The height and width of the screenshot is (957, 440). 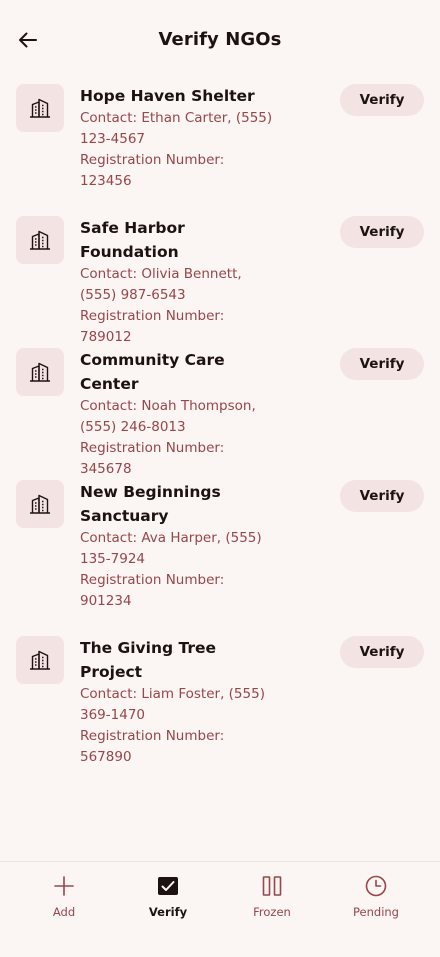 I want to click on ngo-contact: Contact: Olivia Bennett, (555) 987-6543, so click(x=161, y=284).